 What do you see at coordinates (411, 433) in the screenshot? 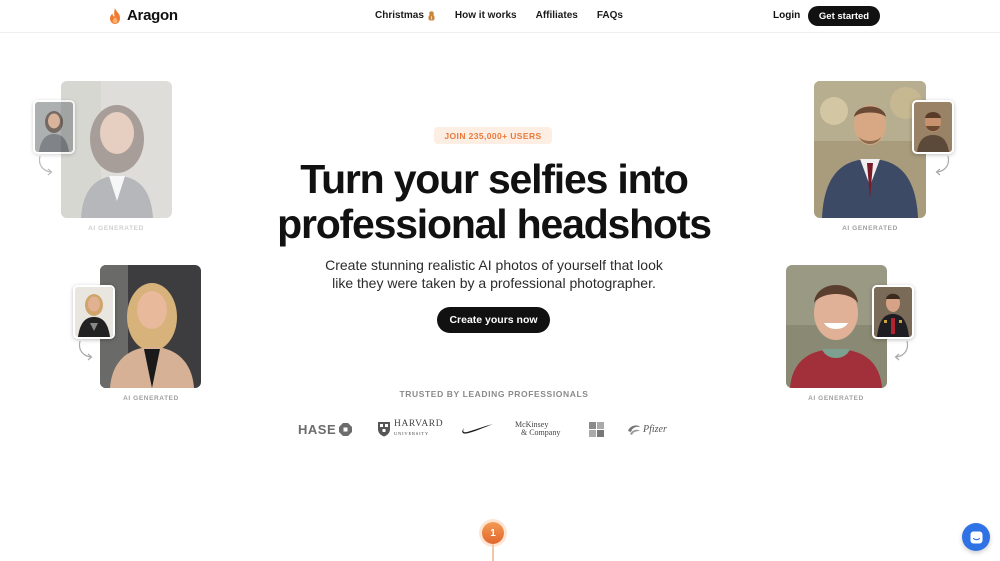
I see `harvard-sub-text: UNIVERSITY` at bounding box center [411, 433].